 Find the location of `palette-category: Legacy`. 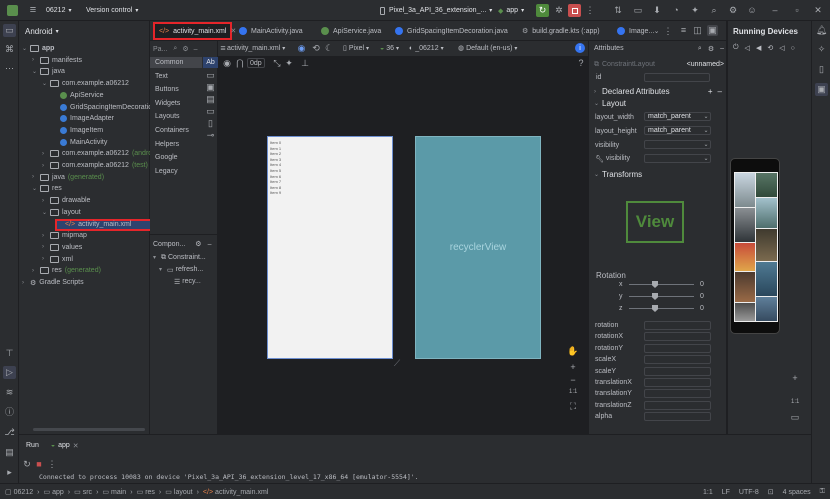

palette-category: Legacy is located at coordinates (176, 171).